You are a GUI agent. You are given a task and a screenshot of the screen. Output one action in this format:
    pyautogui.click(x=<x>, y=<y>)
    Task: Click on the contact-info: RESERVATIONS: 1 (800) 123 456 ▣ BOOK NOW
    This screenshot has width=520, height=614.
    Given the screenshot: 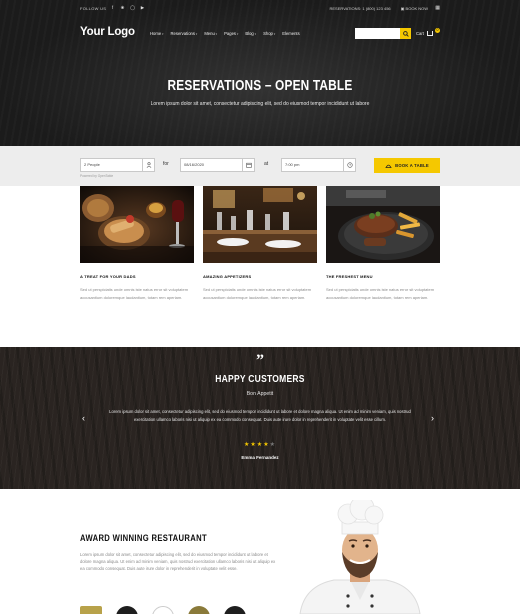 What is the action you would take?
    pyautogui.click(x=379, y=8)
    